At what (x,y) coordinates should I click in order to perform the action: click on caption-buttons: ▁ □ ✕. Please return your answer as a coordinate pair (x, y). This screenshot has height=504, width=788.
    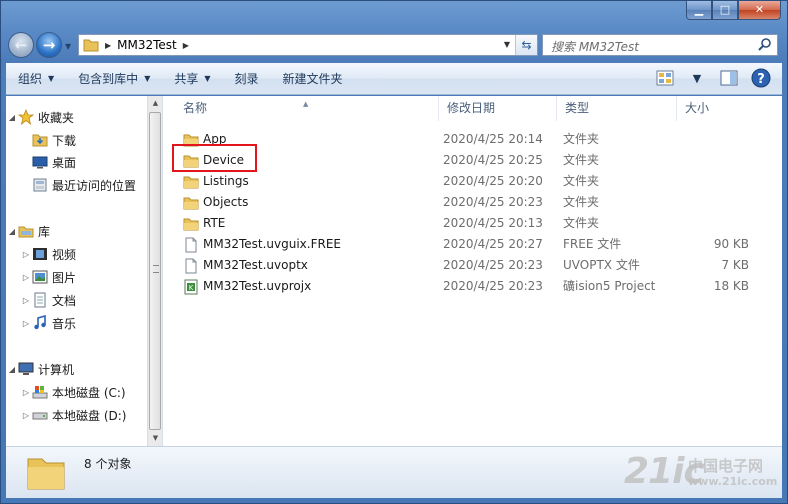
    Looking at the image, I should click on (733, 11).